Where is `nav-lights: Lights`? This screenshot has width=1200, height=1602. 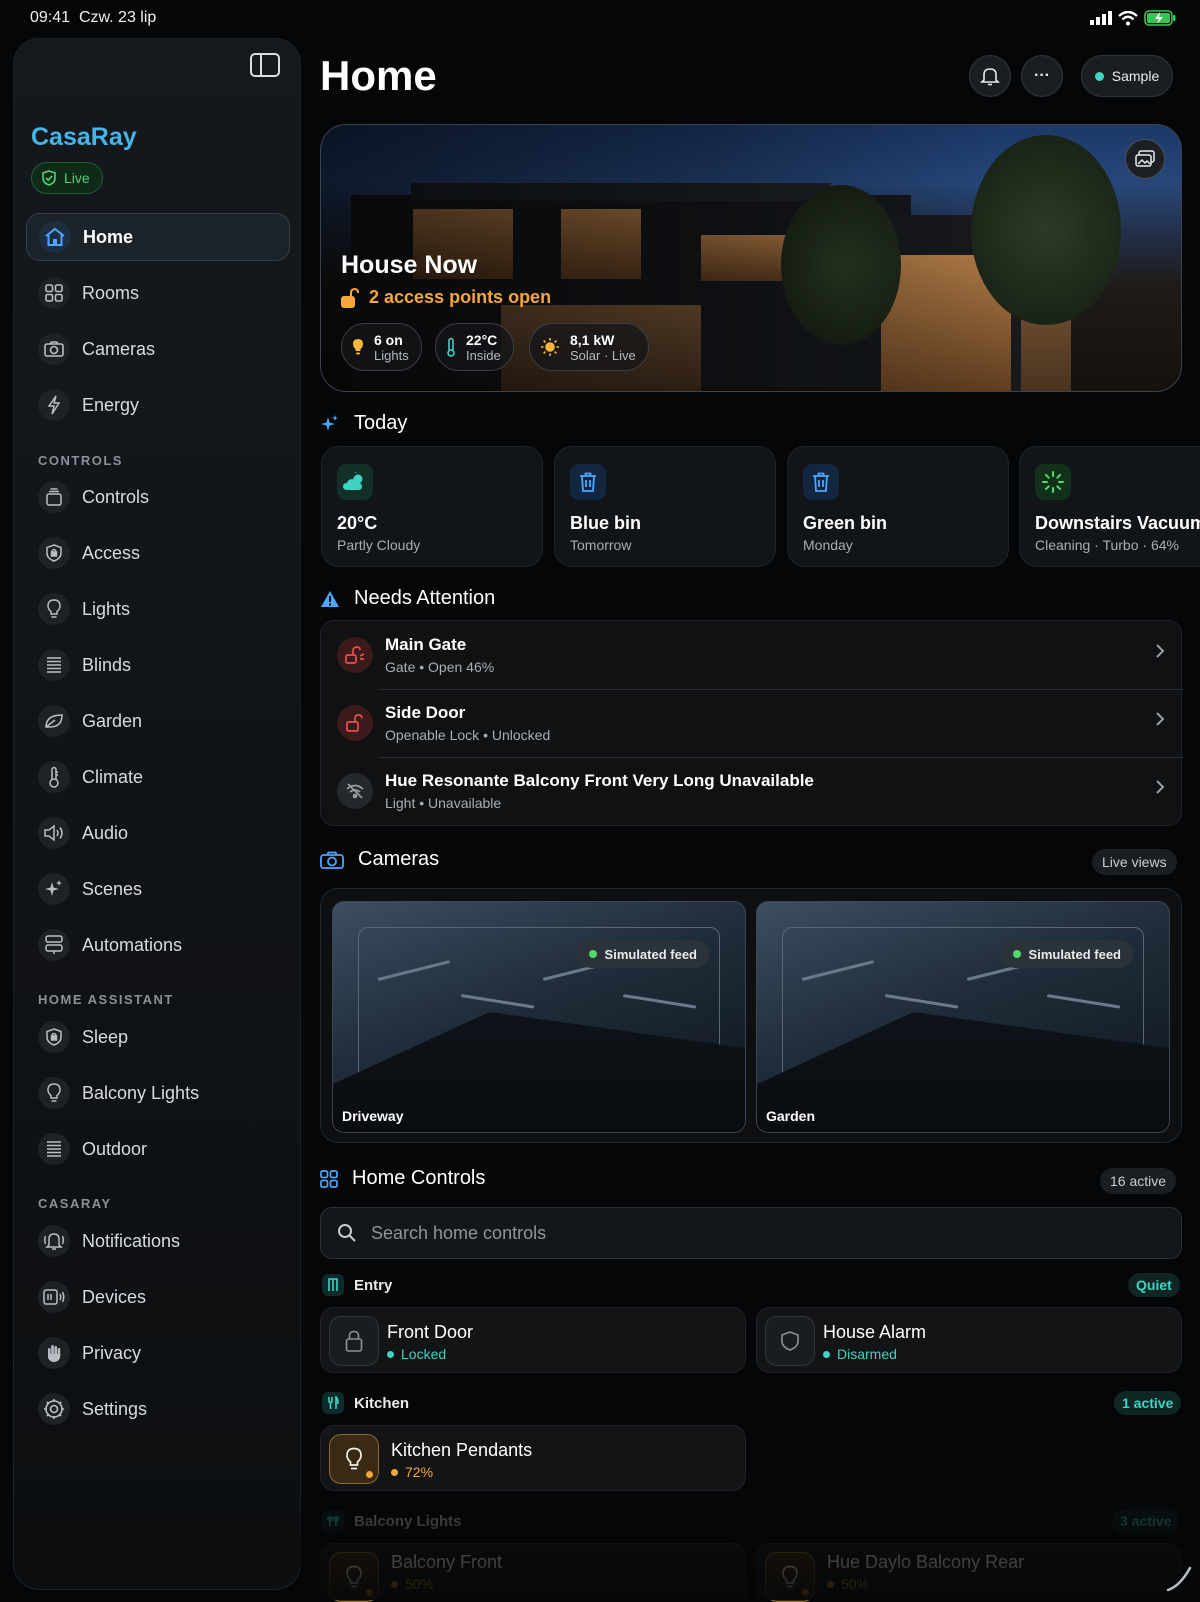 nav-lights: Lights is located at coordinates (158, 609).